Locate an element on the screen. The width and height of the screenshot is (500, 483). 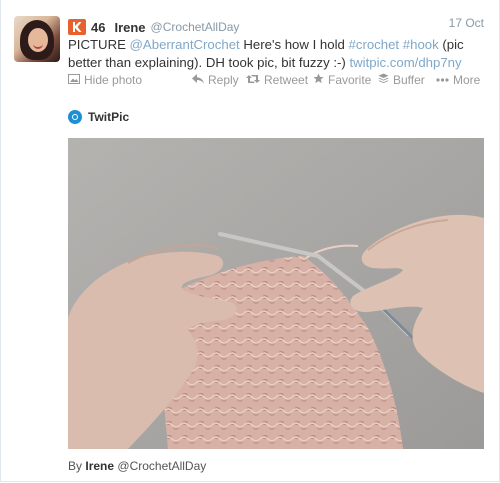
attribution-prefix: By is located at coordinates (75, 466).